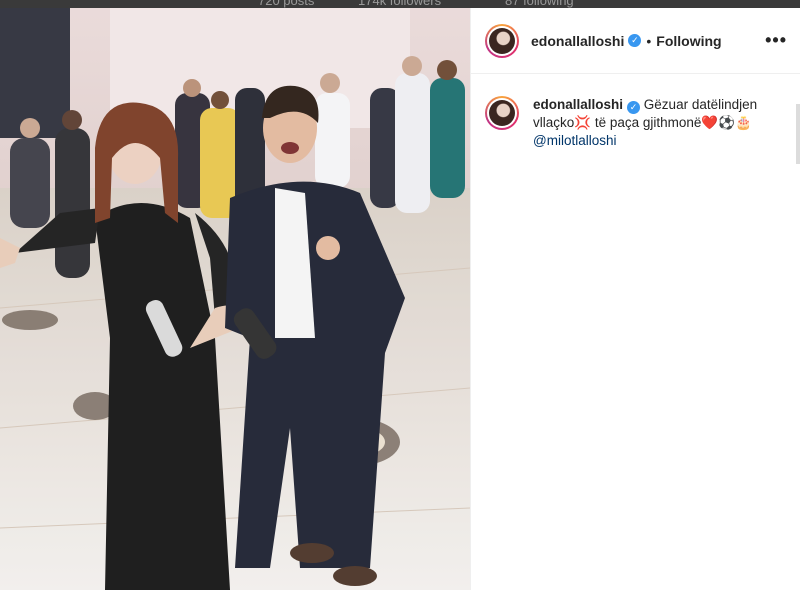 The width and height of the screenshot is (800, 590). I want to click on post-header: edonallalloshi ✓ • Following •••, so click(635, 41).